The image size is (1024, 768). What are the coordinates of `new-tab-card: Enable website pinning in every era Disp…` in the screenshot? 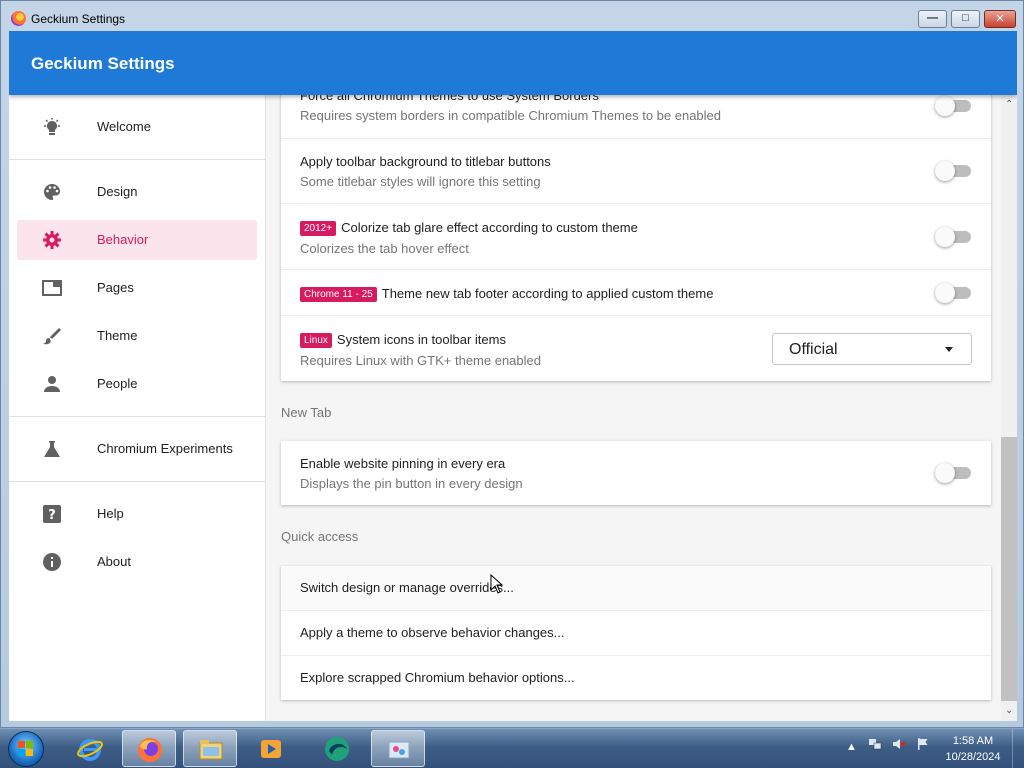 It's located at (636, 473).